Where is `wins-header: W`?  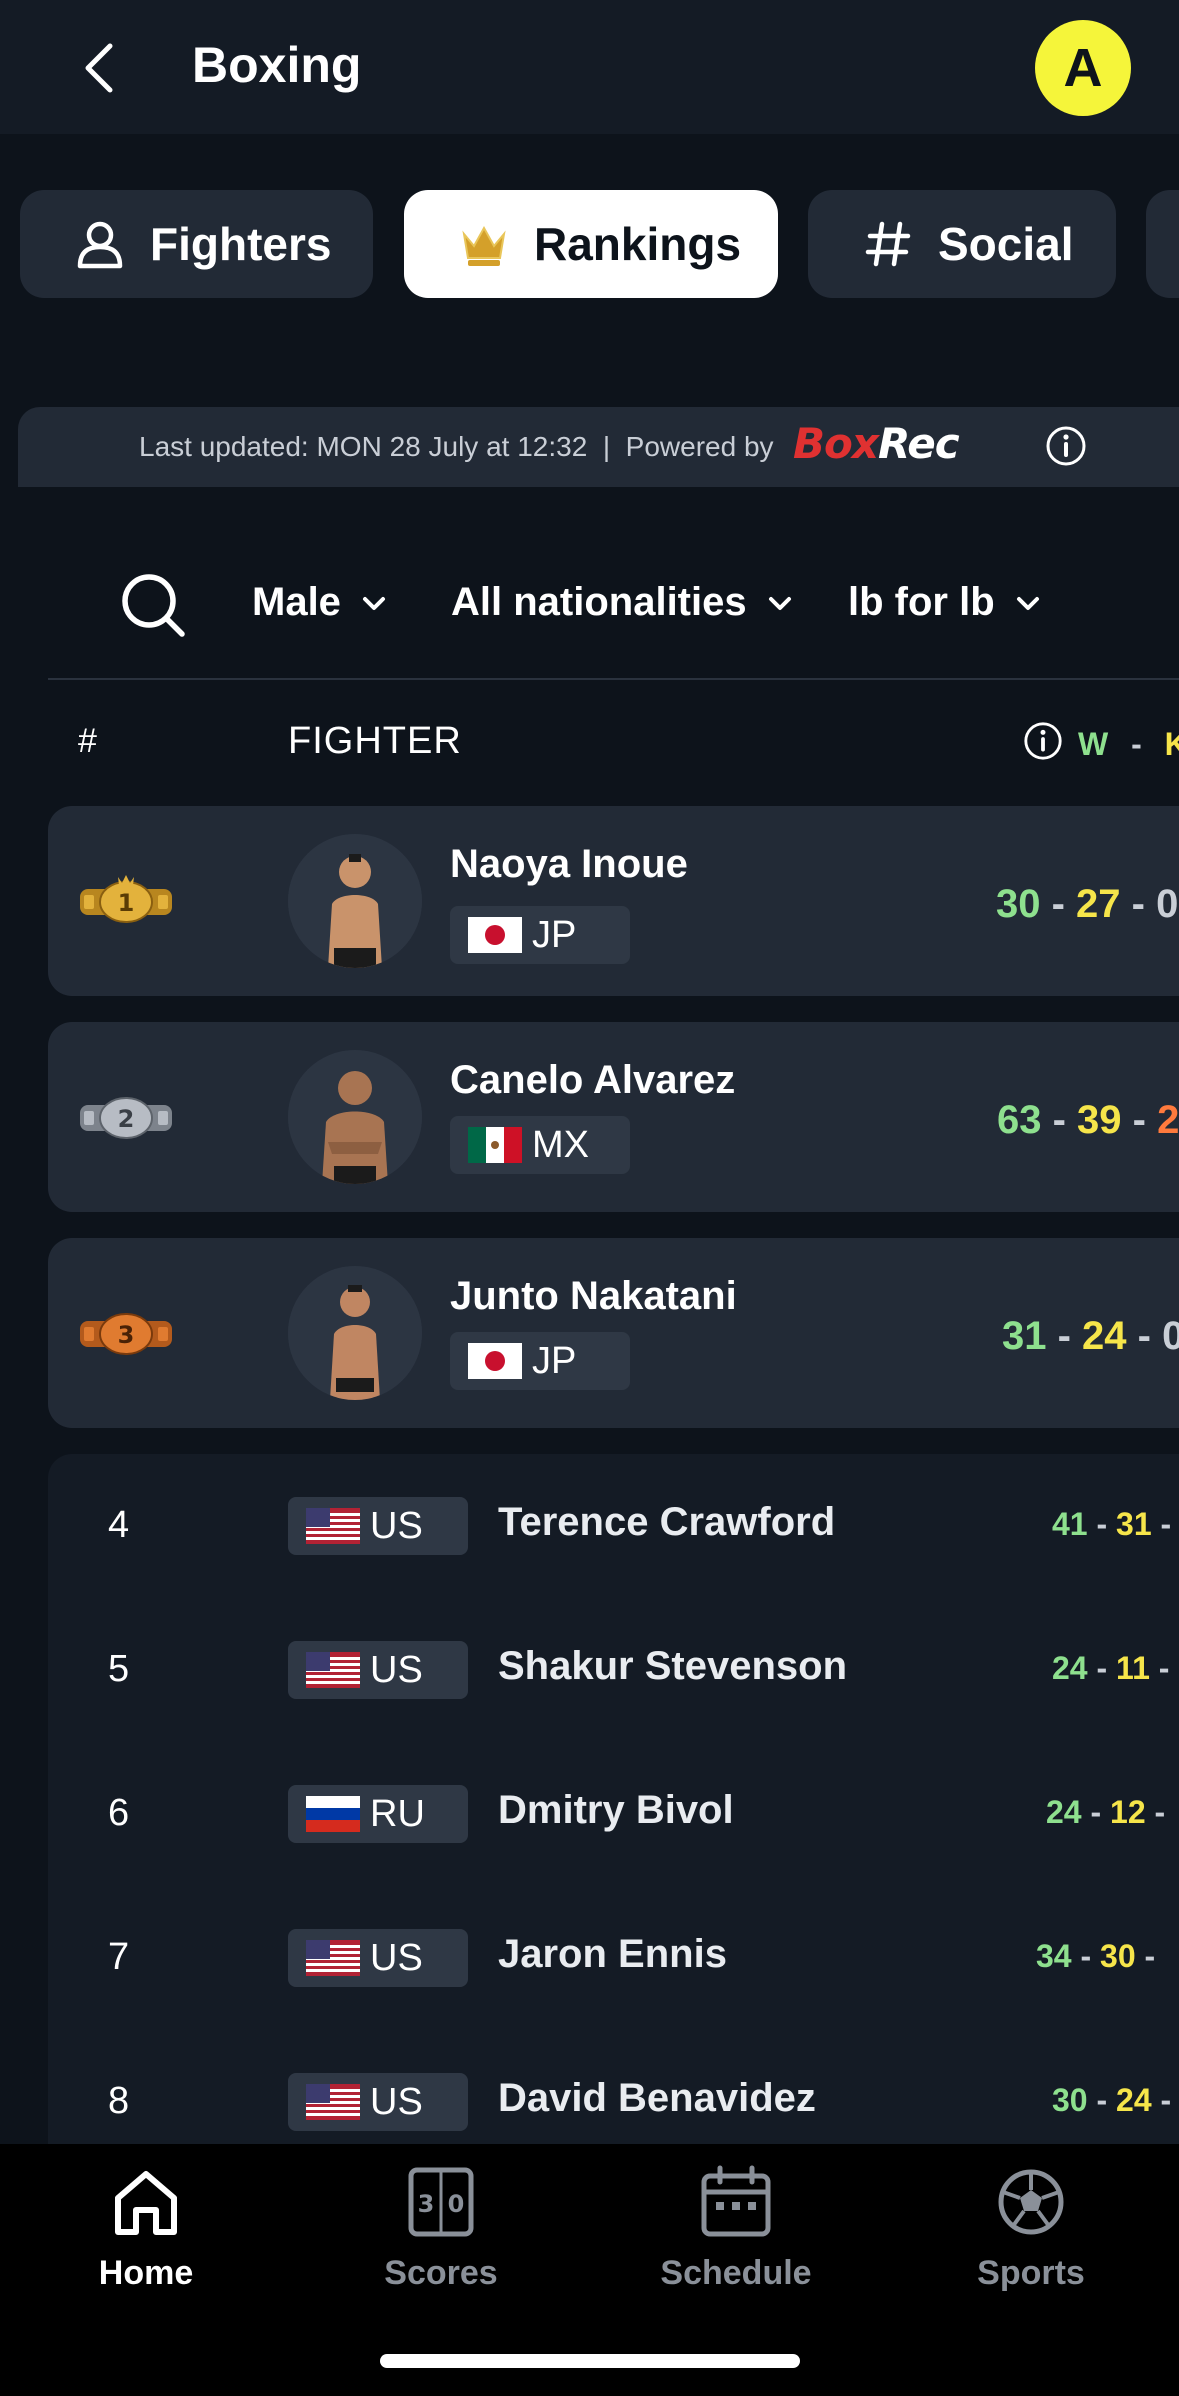 wins-header: W is located at coordinates (1093, 744).